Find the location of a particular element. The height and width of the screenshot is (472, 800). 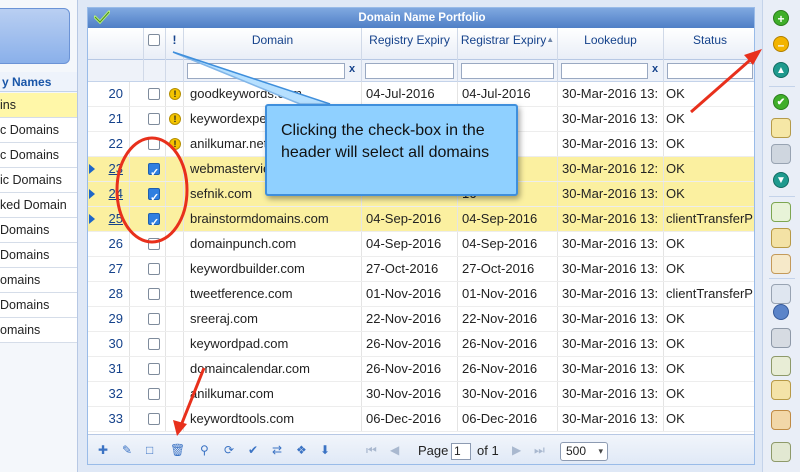

registrar-expiry-filter-input is located at coordinates (507, 71).